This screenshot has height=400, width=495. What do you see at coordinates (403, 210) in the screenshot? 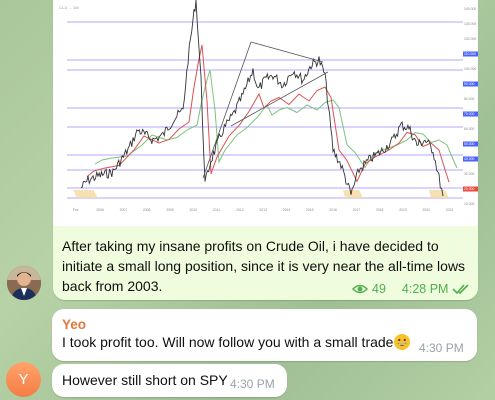
I see `x-tick-label: 2019` at bounding box center [403, 210].